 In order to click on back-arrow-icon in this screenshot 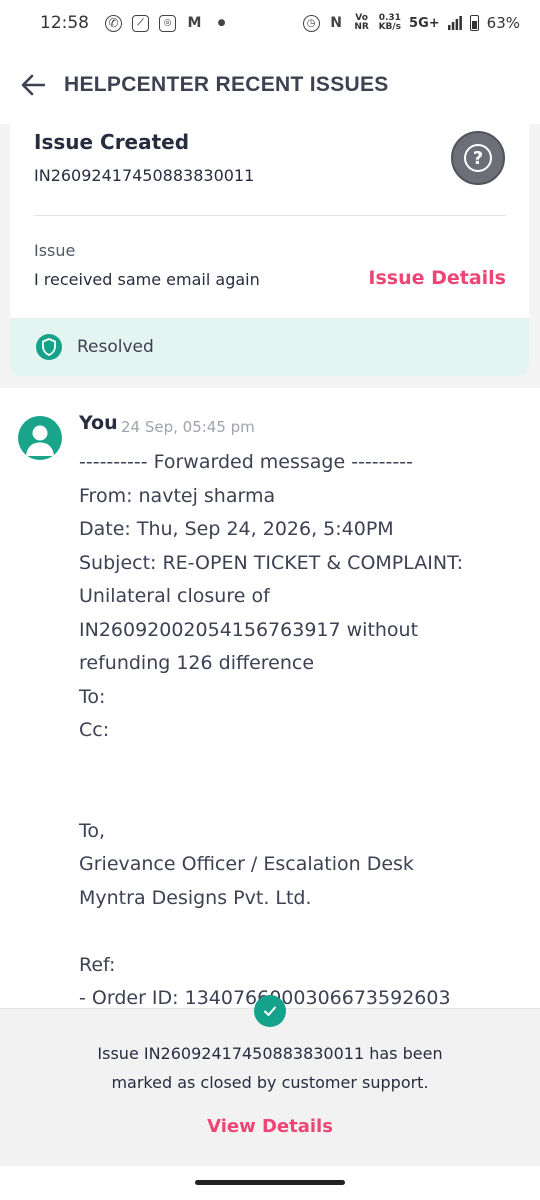, I will do `click(33, 85)`.